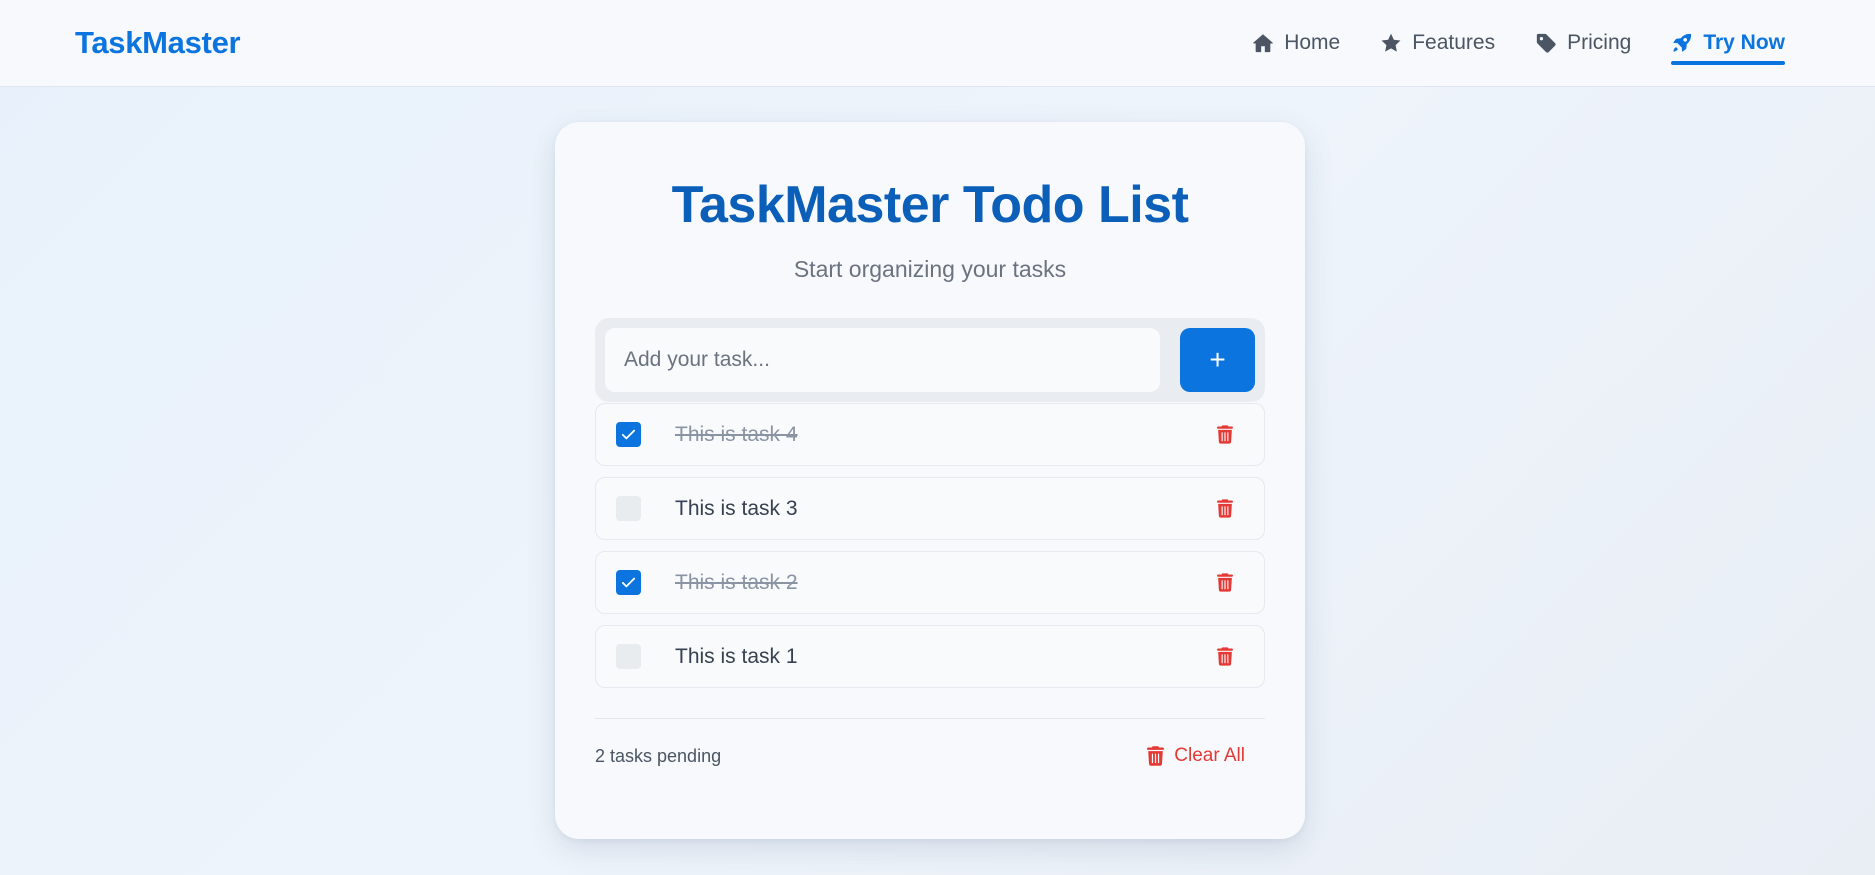  I want to click on nav-pricing-label: Pricing, so click(1599, 42).